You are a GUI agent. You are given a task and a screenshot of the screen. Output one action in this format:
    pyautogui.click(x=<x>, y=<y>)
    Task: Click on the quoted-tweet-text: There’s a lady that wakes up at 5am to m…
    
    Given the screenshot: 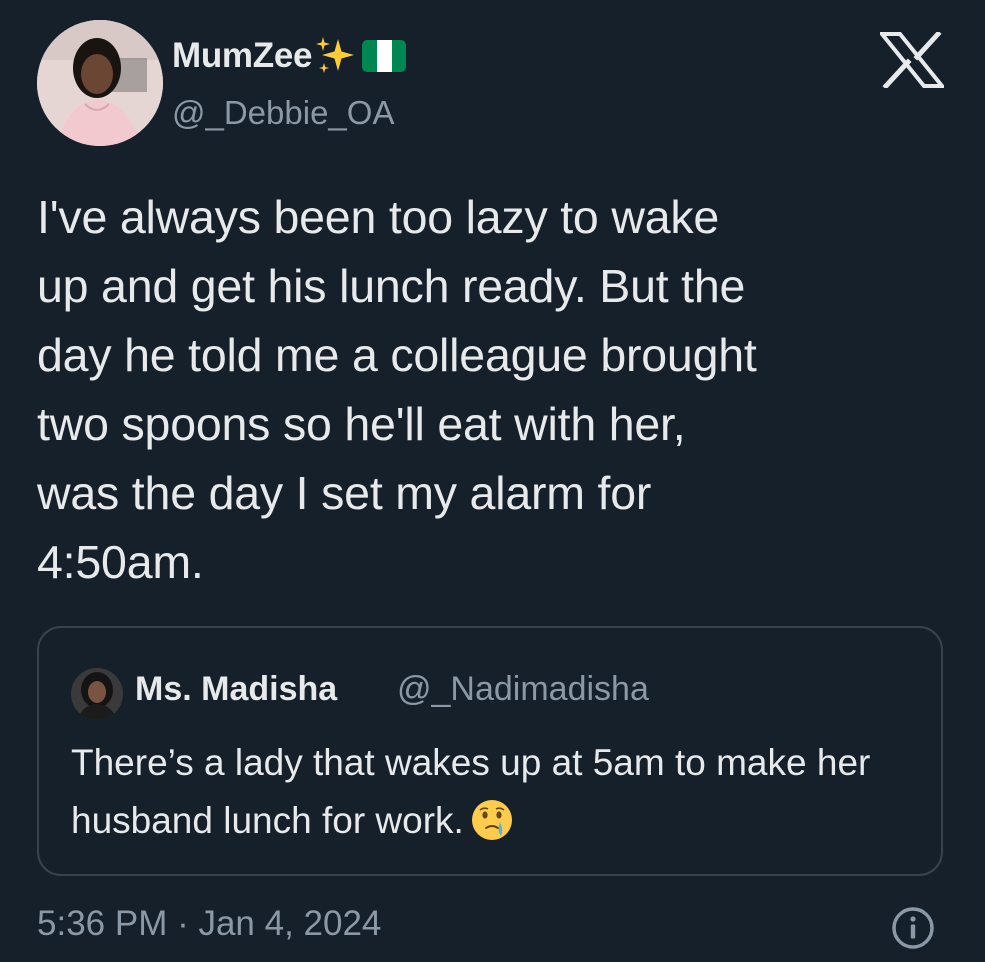 What is the action you would take?
    pyautogui.click(x=491, y=792)
    